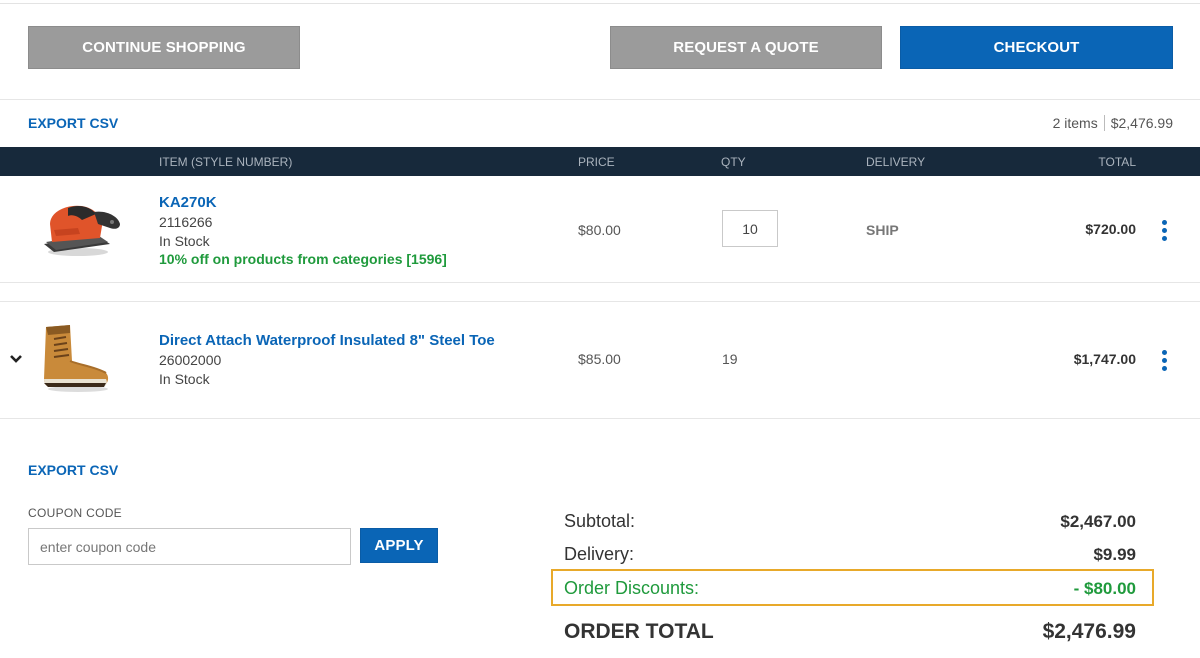 This screenshot has height=658, width=1200. What do you see at coordinates (399, 545) in the screenshot?
I see `apply-coupon-button: APPLY` at bounding box center [399, 545].